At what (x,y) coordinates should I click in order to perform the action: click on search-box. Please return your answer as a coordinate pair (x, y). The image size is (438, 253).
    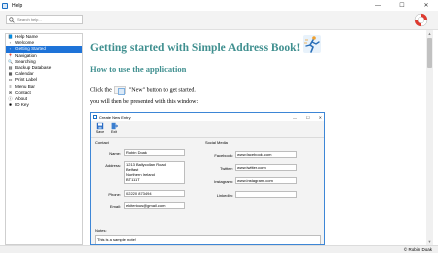
    Looking at the image, I should click on (44, 19).